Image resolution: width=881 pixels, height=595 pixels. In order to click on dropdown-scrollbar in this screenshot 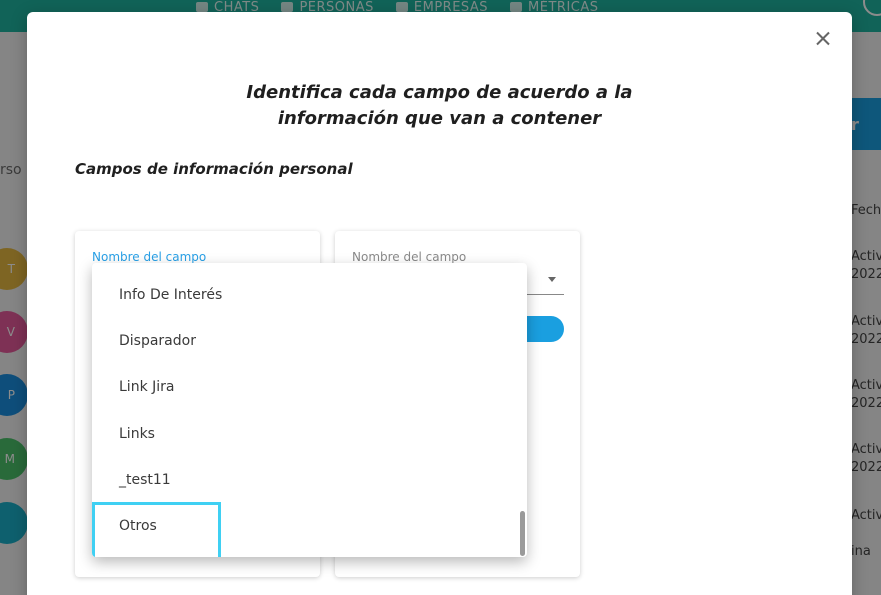, I will do `click(522, 533)`.